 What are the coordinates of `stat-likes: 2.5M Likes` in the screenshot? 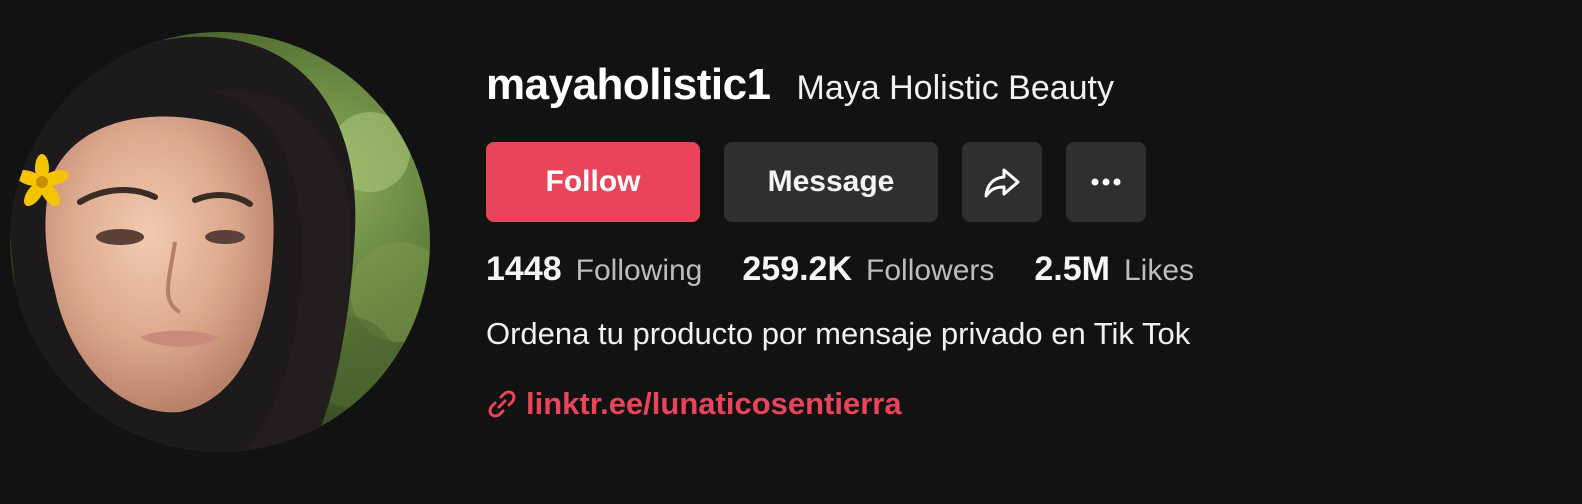 It's located at (1114, 269).